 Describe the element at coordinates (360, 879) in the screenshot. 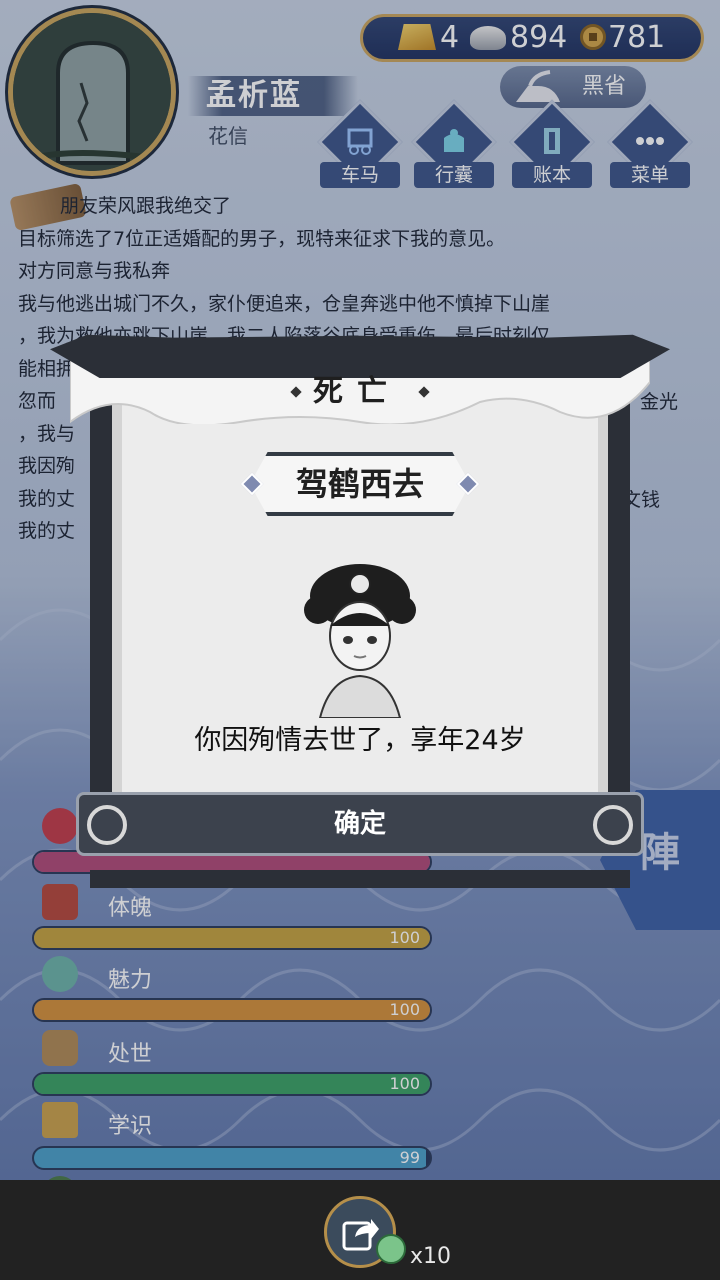

I see `scroll-base` at that location.